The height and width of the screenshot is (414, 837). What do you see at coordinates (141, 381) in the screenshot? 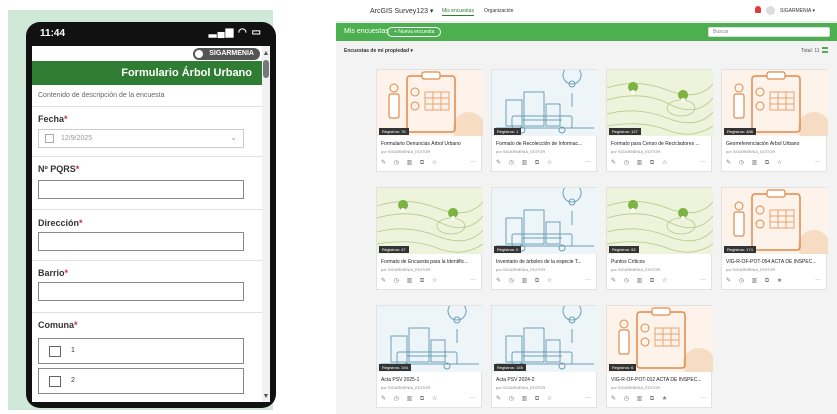
I see `comuna-option-2: 2` at bounding box center [141, 381].